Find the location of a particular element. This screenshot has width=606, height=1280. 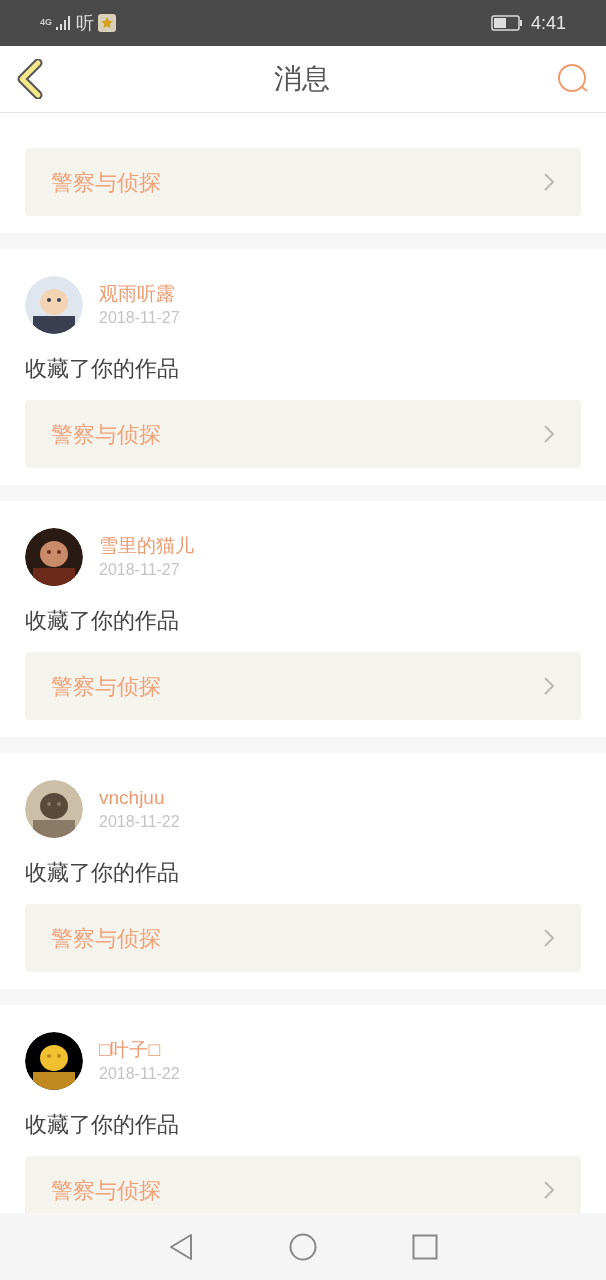

app-label: 听 is located at coordinates (85, 23).